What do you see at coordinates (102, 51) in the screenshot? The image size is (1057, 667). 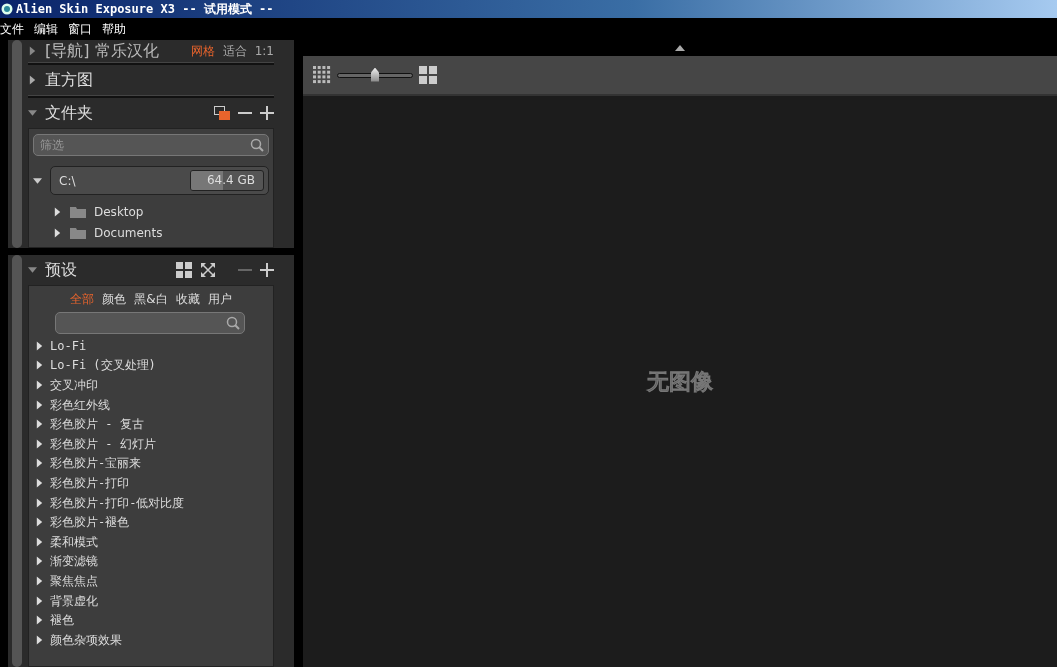 I see `panel-title: [导航] 常乐汉化` at bounding box center [102, 51].